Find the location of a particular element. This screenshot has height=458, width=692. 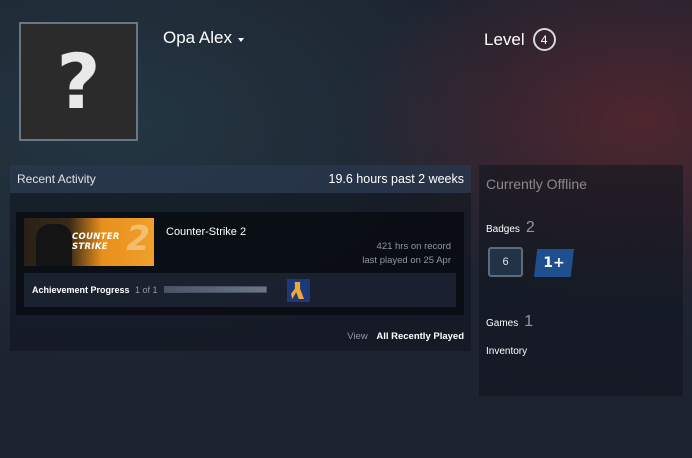

all-recently-played-link: All Recently Played is located at coordinates (420, 336).